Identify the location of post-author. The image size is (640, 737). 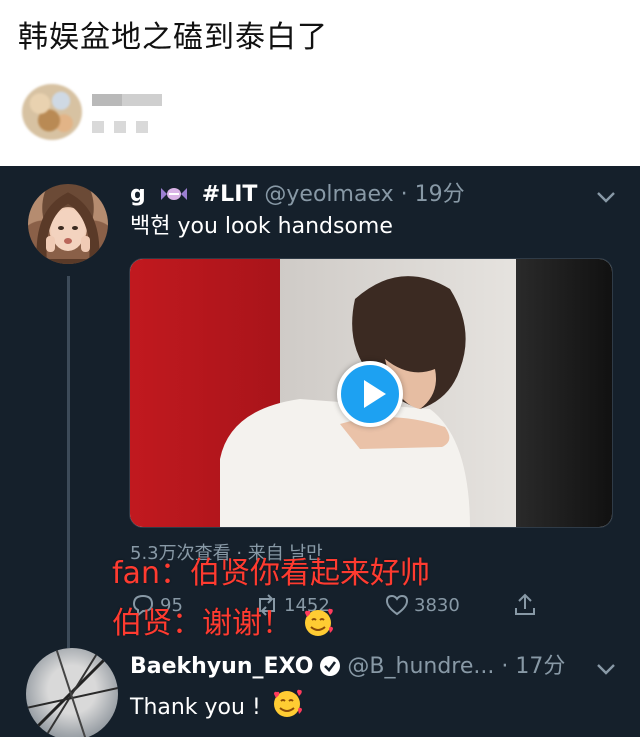
(122, 112).